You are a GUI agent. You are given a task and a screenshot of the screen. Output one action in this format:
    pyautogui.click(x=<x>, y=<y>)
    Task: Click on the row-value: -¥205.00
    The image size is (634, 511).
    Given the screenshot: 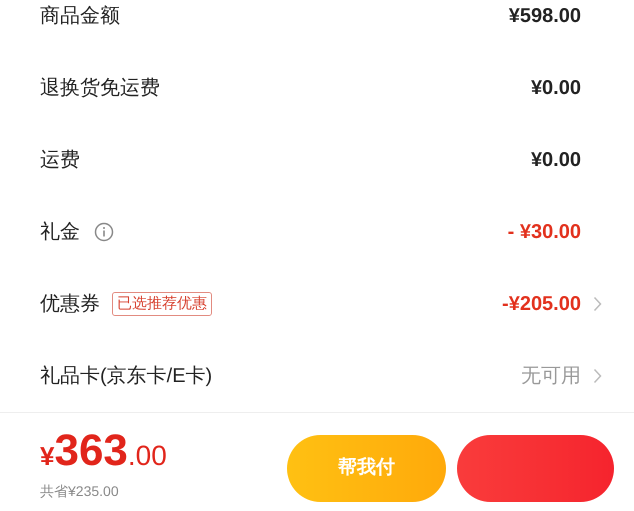 What is the action you would take?
    pyautogui.click(x=541, y=304)
    